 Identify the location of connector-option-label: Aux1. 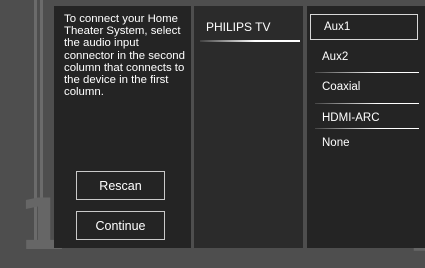
(337, 27).